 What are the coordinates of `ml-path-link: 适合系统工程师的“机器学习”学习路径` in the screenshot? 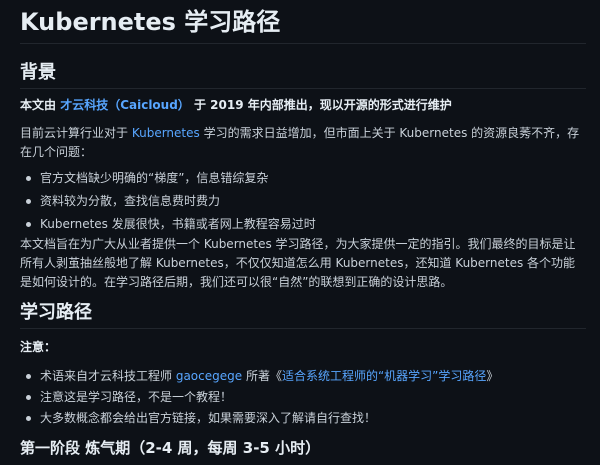 It's located at (384, 376).